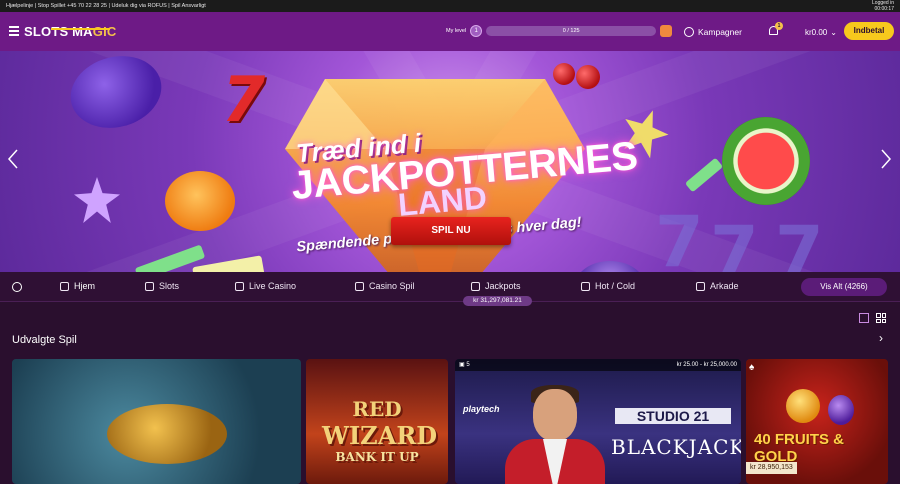  I want to click on game-card-red-wizard: RED WIZARD BANK IT UP, so click(377, 421).